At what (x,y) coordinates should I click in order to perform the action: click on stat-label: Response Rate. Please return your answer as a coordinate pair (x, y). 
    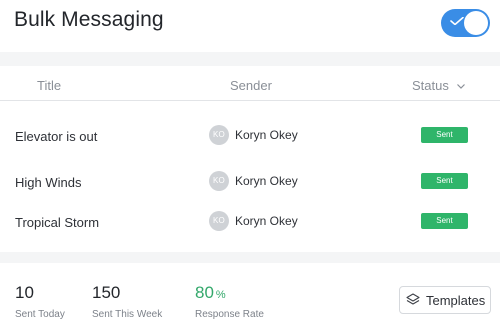
    Looking at the image, I should click on (229, 314).